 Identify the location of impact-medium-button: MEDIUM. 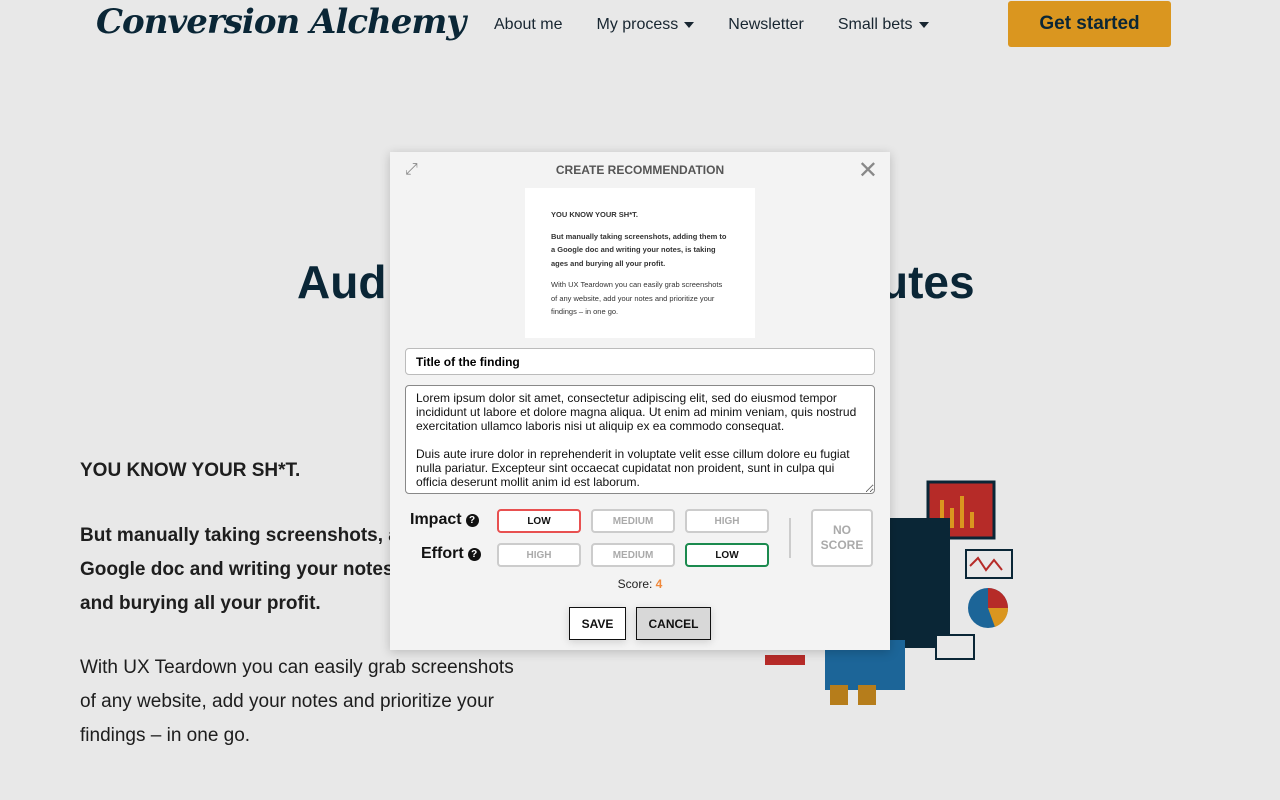
(633, 521).